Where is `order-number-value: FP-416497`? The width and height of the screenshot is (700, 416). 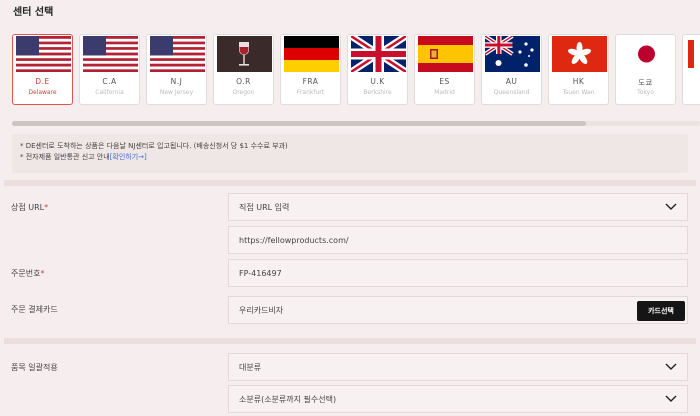
order-number-value: FP-416497 is located at coordinates (260, 273).